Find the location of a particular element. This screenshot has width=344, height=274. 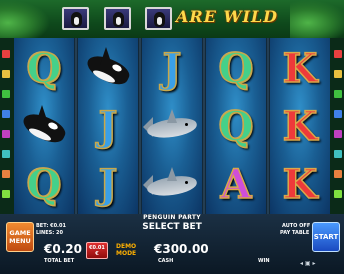

top-banner: ARE WILD is located at coordinates (172, 19).